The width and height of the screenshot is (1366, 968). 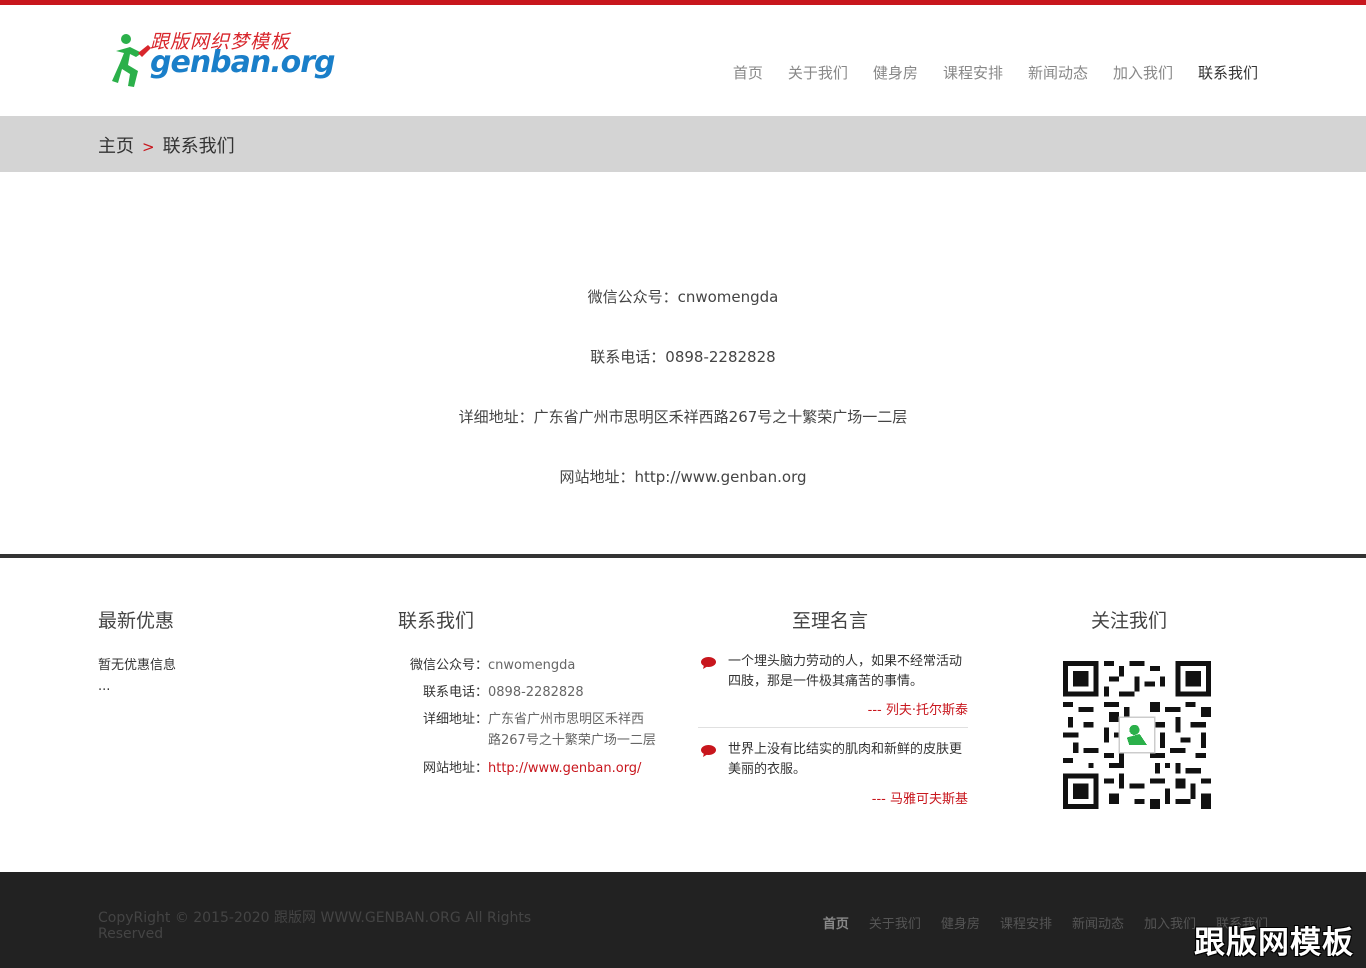 I want to click on footer-nav-home: 首页, so click(x=836, y=922).